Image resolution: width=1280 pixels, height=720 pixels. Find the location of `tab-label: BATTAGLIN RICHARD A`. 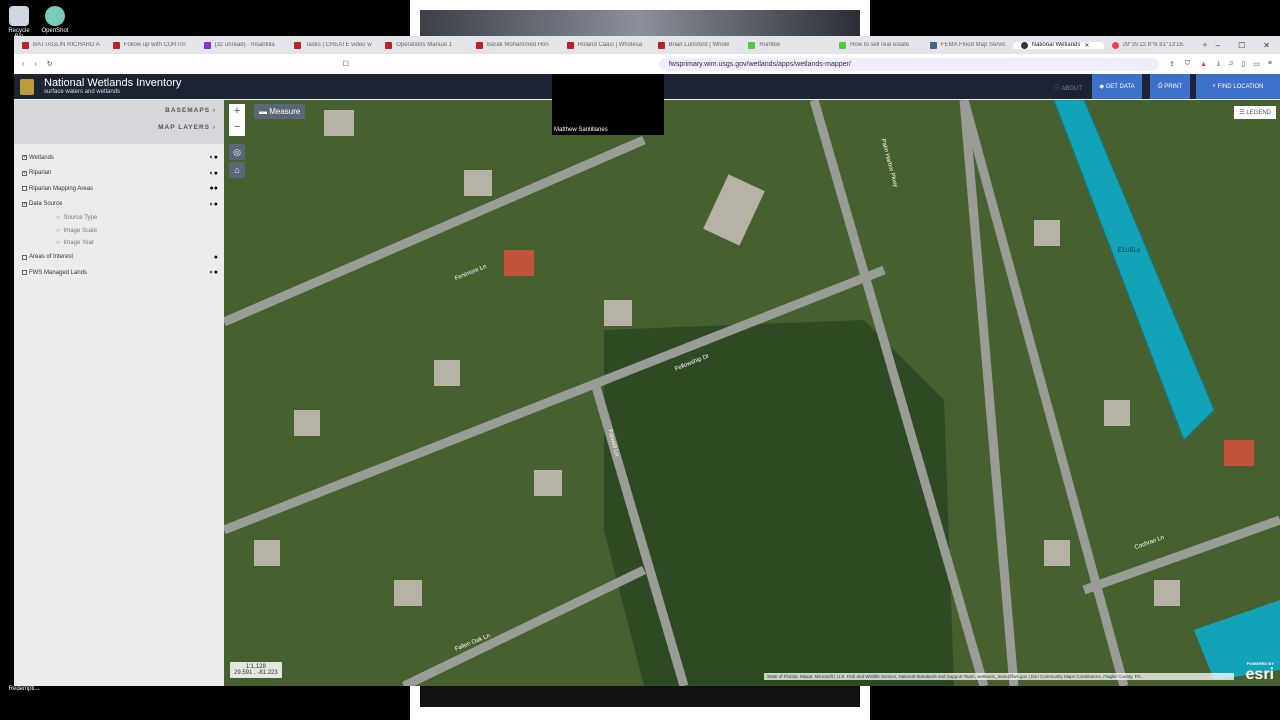

tab-label: BATTAGLIN RICHARD A is located at coordinates (66, 45).